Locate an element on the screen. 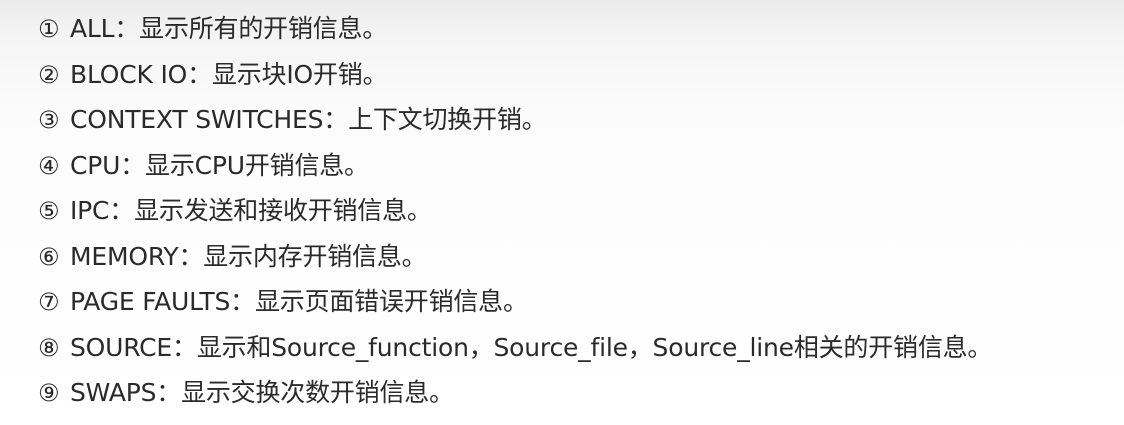  item-number: ⑤ is located at coordinates (49, 211).